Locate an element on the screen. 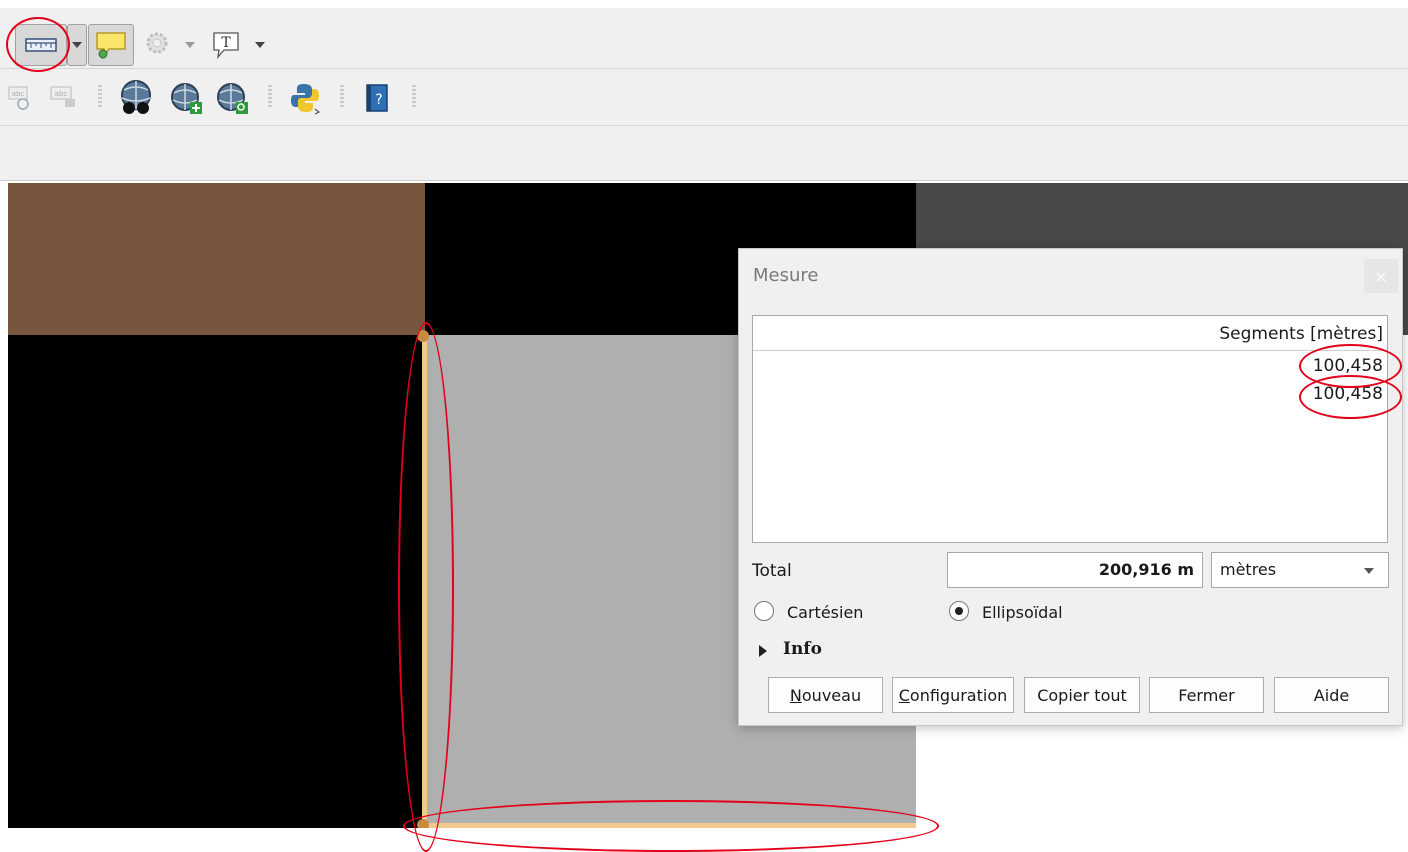 The height and width of the screenshot is (852, 1408). web-search-button is located at coordinates (136, 97).